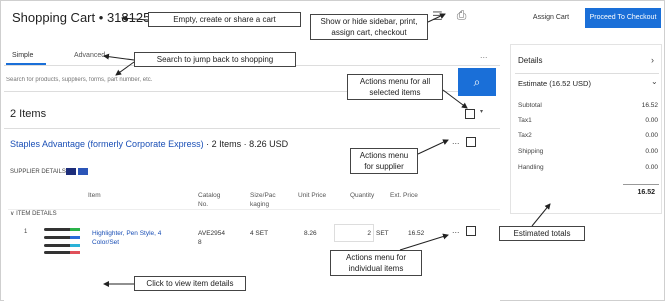  Describe the element at coordinates (362, 195) in the screenshot. I see `col-quantity: Quantity` at that location.